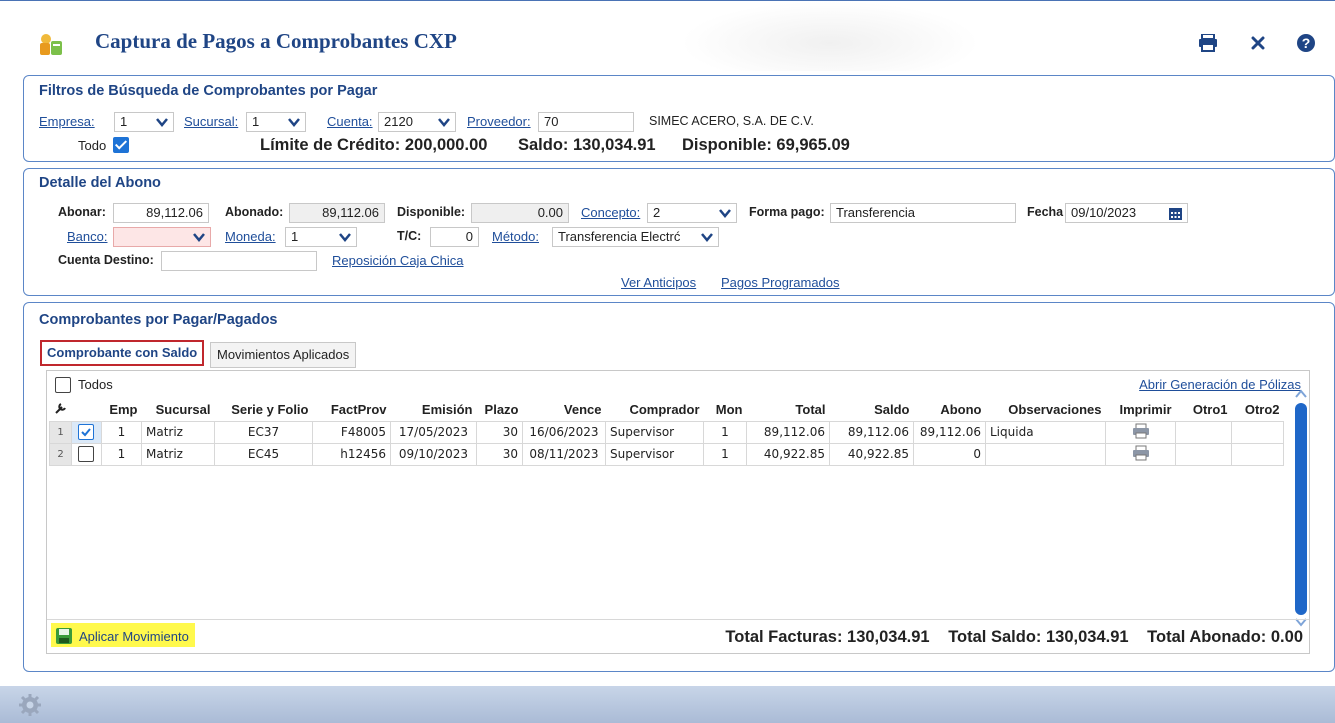  I want to click on pagos-programados-link: Pagos Programados, so click(780, 282).